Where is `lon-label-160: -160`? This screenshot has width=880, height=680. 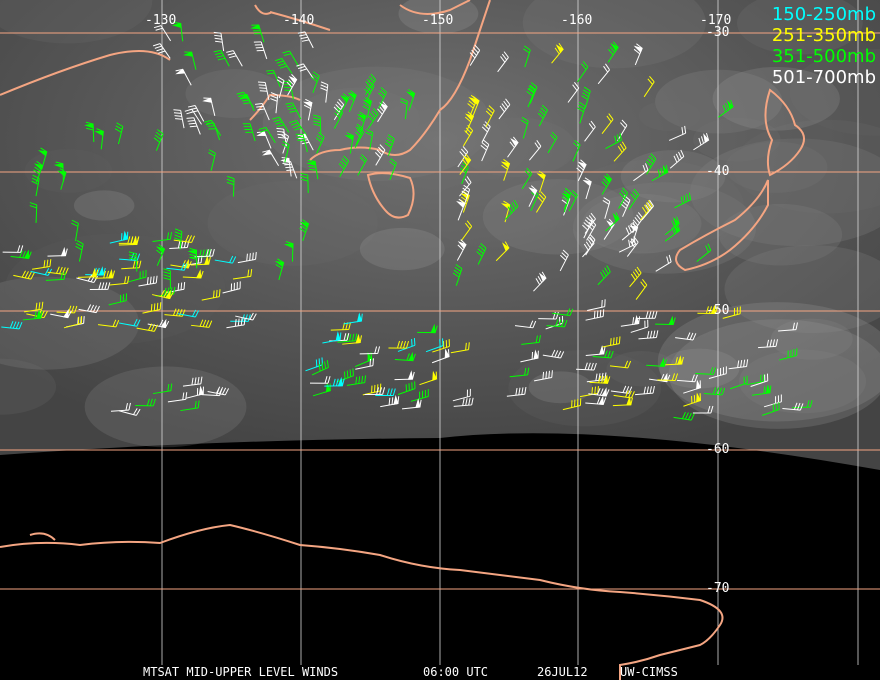 lon-label-160: -160 is located at coordinates (577, 20).